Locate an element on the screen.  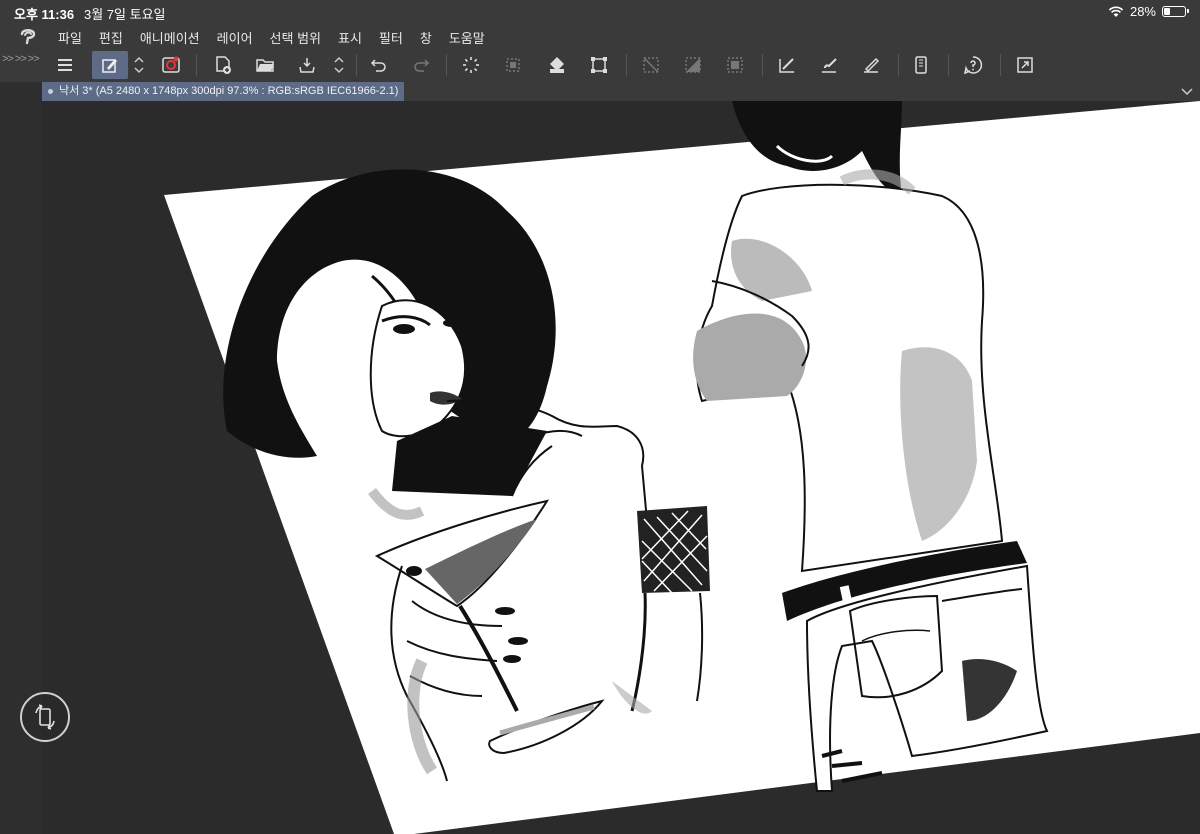
clear-selection-icon is located at coordinates (513, 65).